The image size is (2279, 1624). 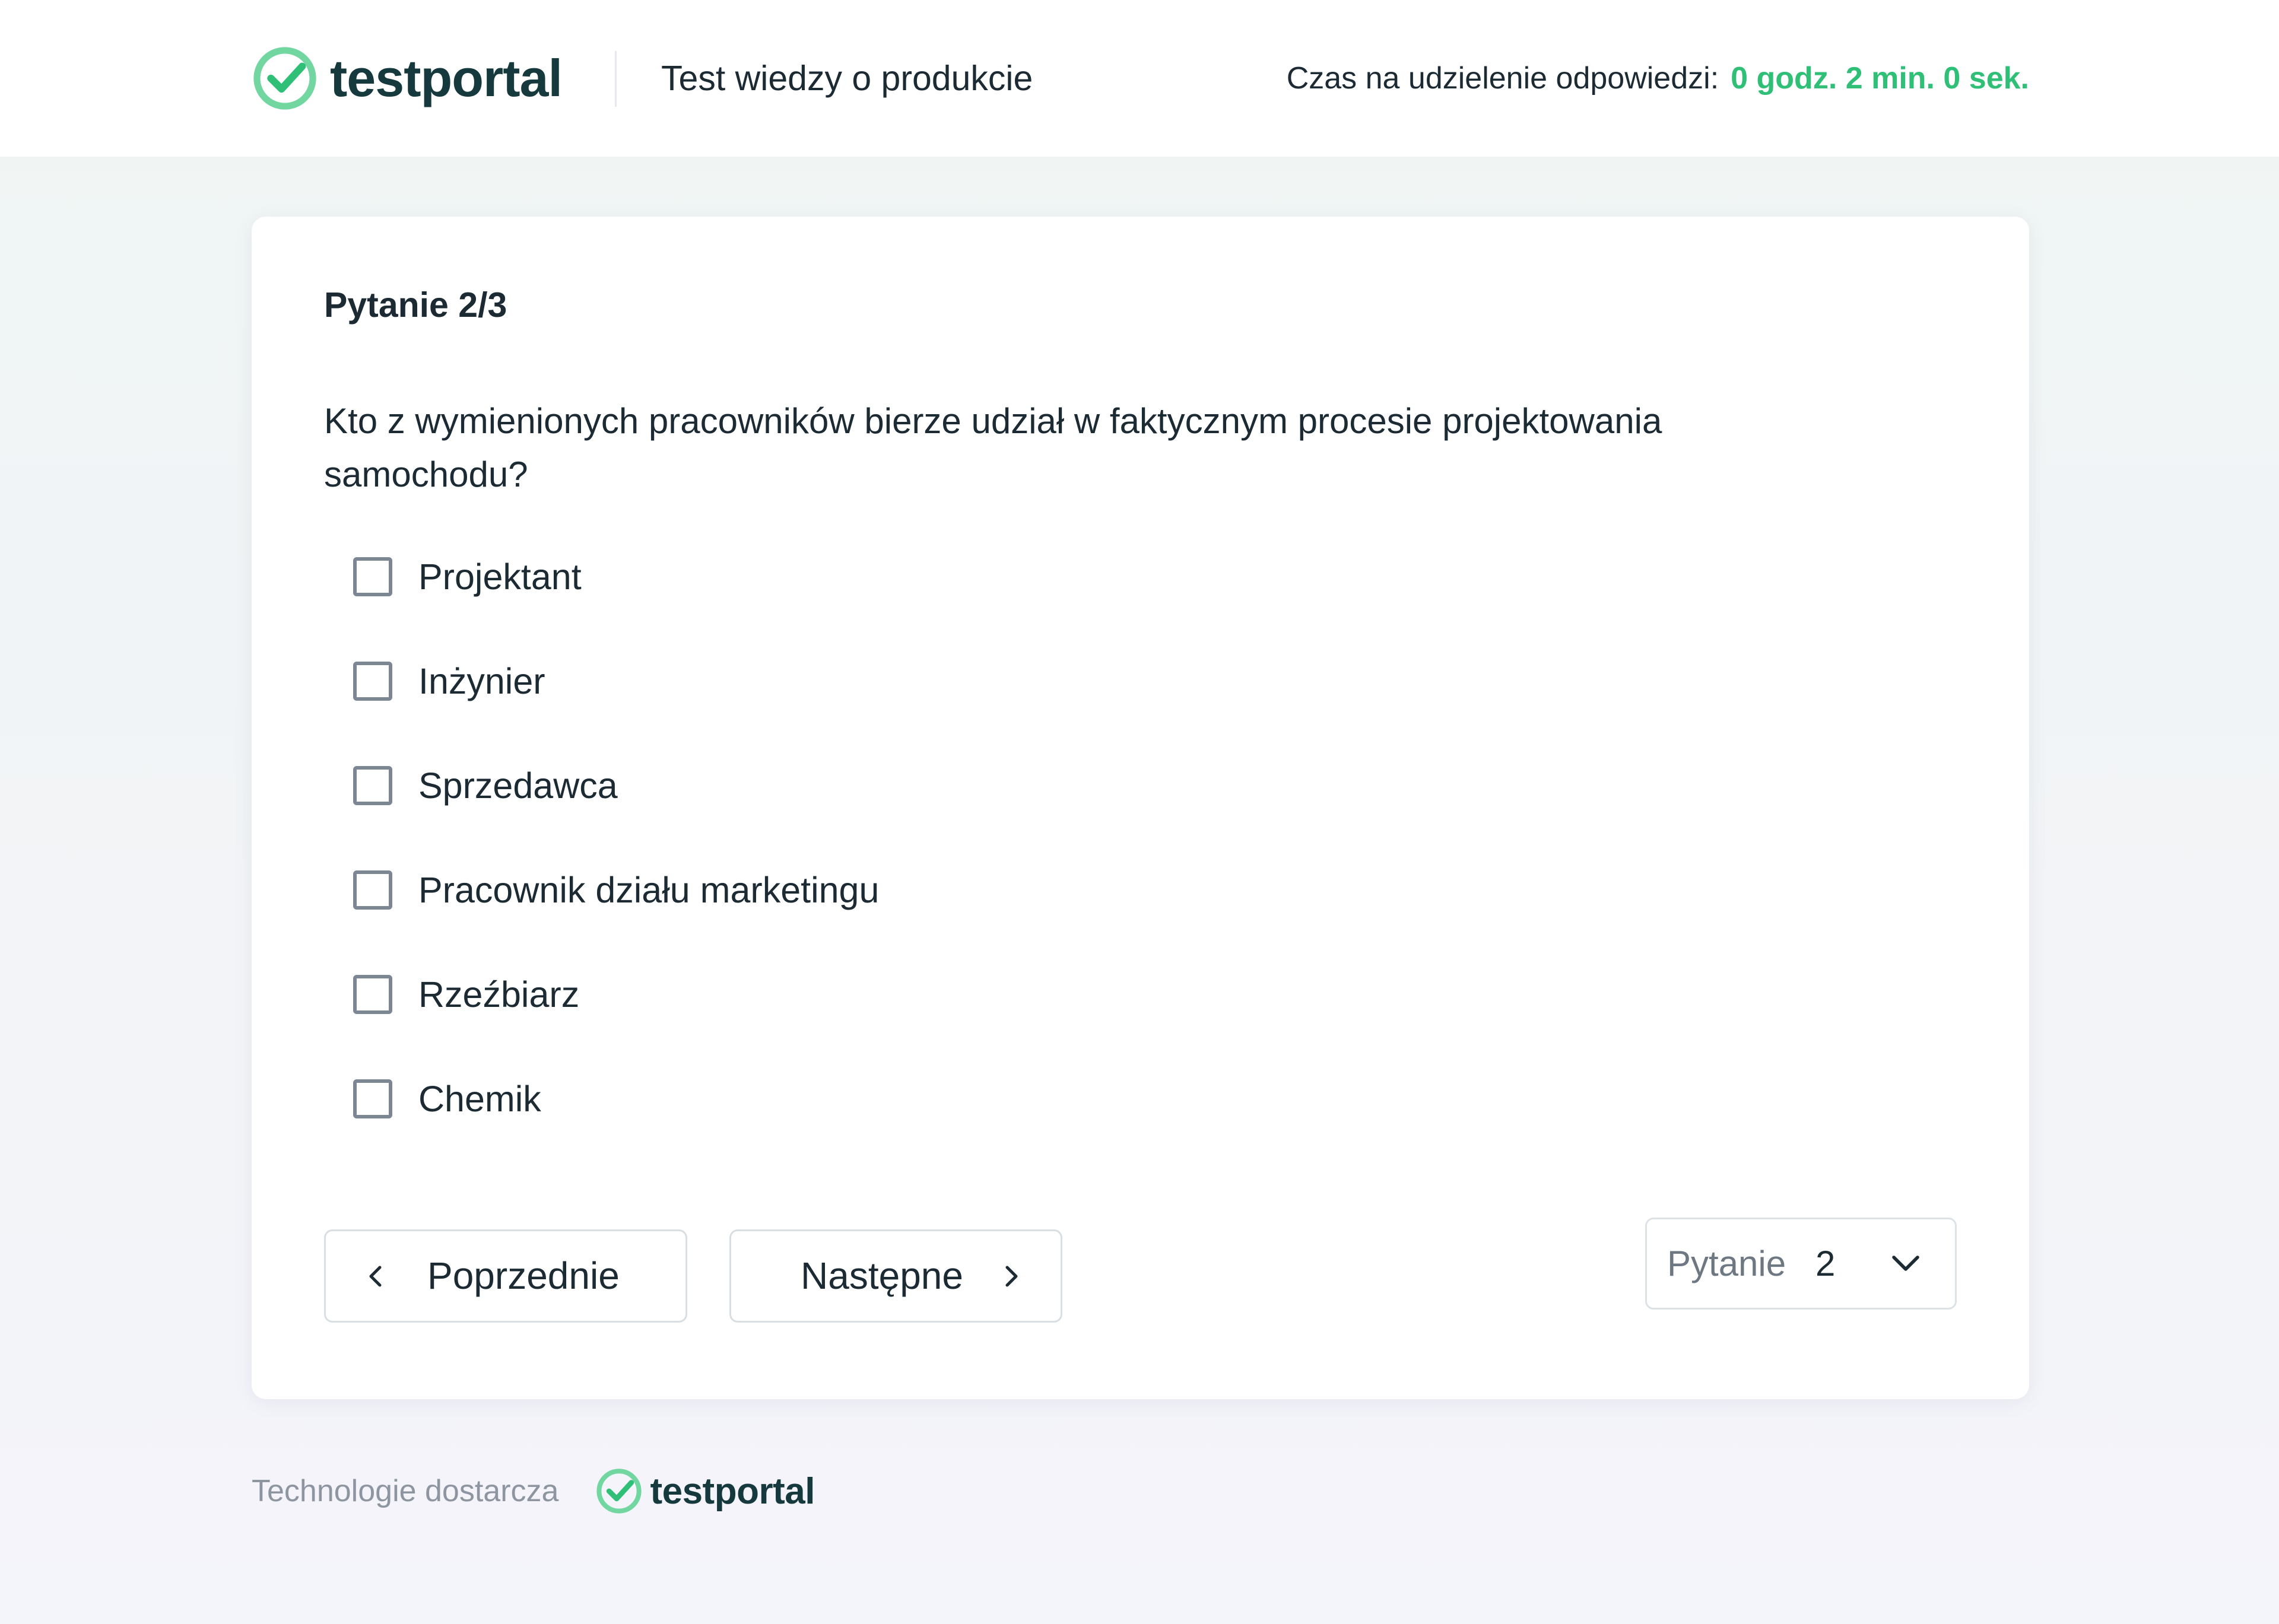 I want to click on answer-label: Pracownik działu marketingu, so click(x=648, y=890).